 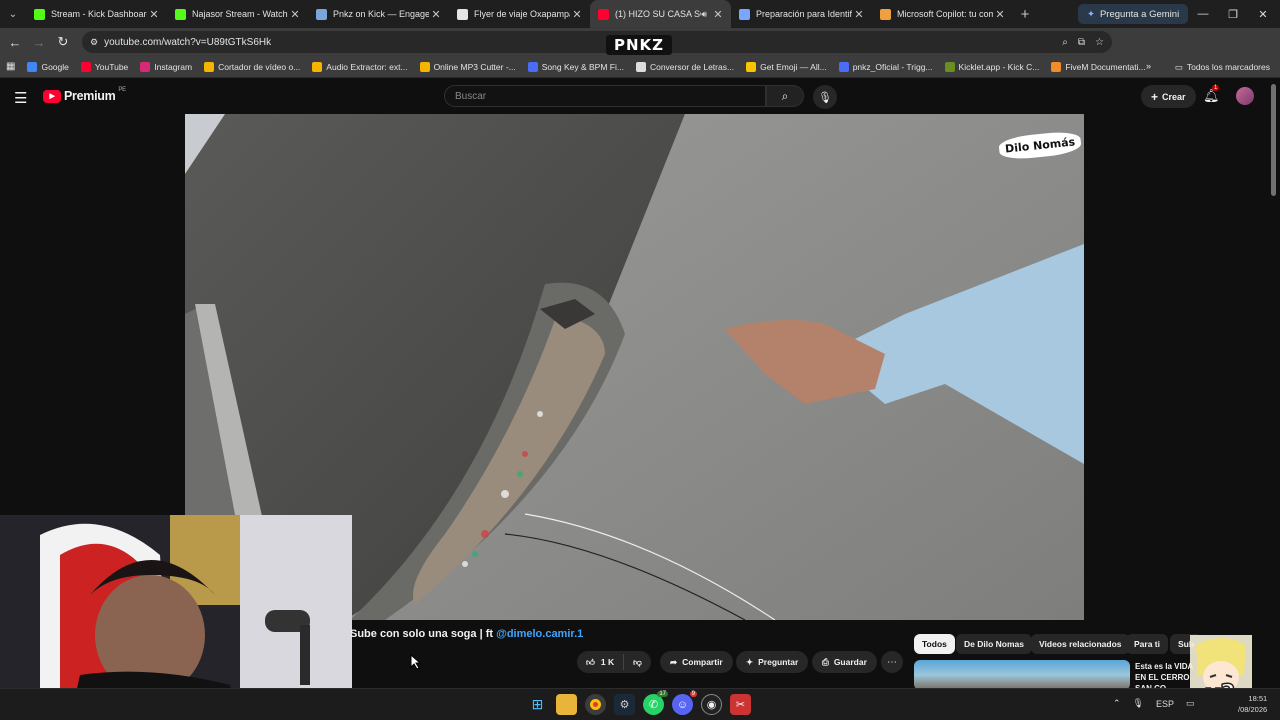 I want to click on whatsapp-icon: ✆ 17, so click(x=655, y=703).